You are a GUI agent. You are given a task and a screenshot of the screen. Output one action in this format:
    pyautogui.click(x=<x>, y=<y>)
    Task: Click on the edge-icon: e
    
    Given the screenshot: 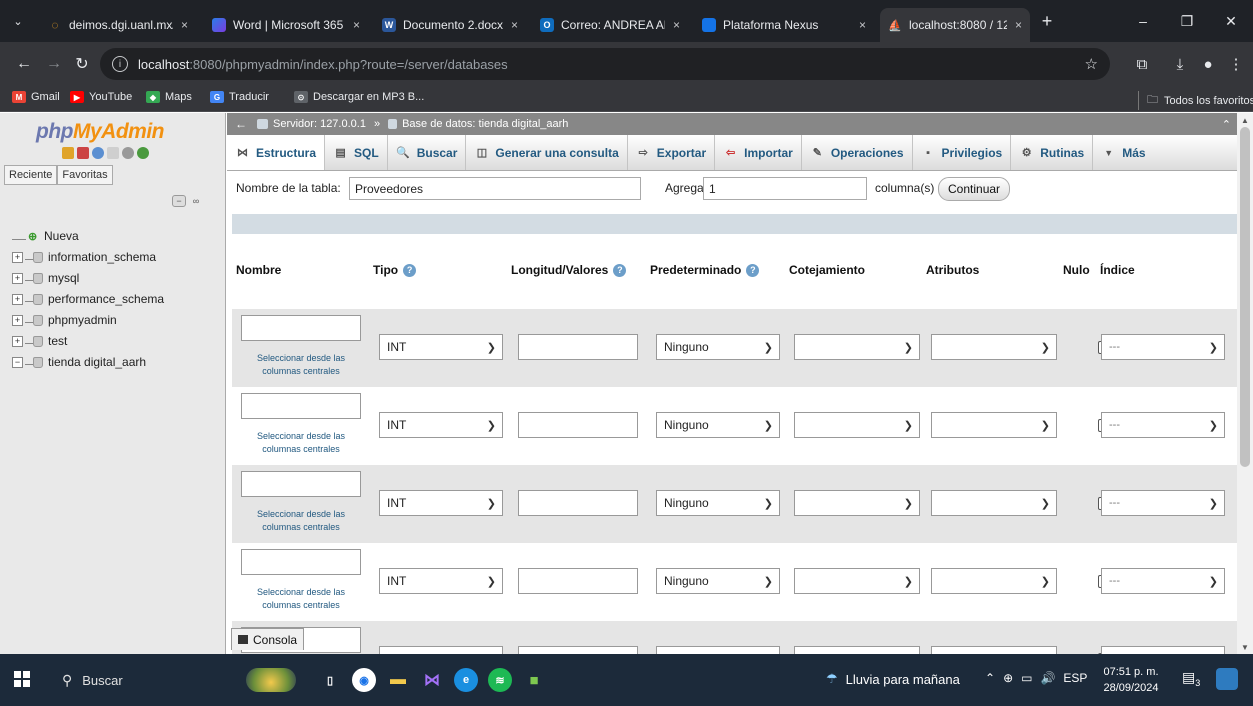 What is the action you would take?
    pyautogui.click(x=466, y=680)
    